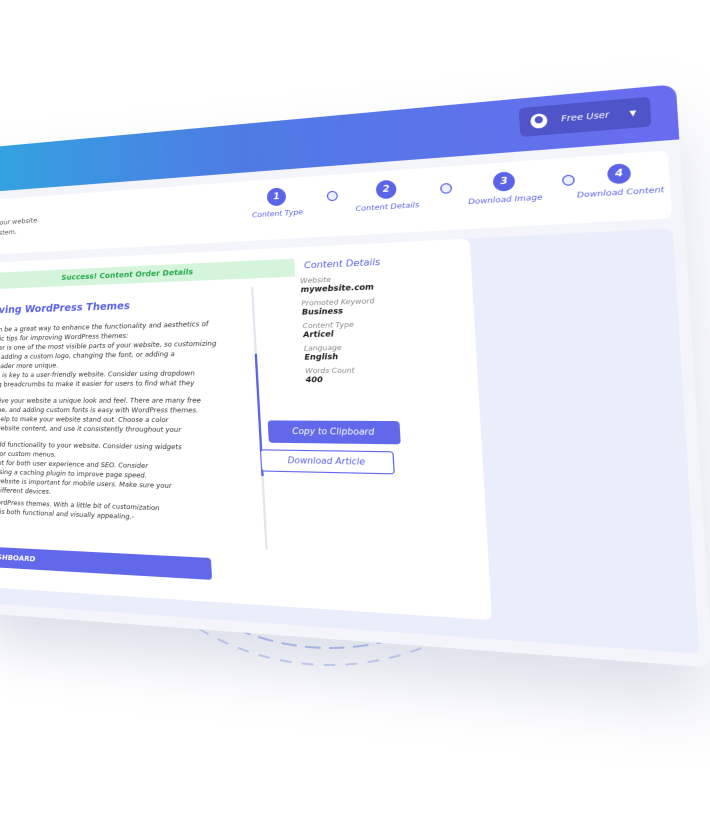  I want to click on article-title: proving WordPress Themes, so click(65, 308).